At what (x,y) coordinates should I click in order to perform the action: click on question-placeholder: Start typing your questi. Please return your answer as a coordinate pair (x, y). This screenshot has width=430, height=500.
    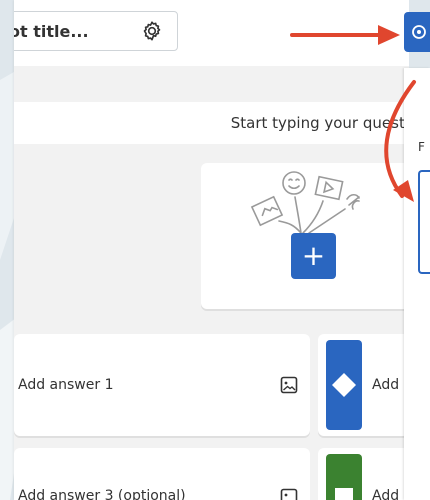
    Looking at the image, I should click on (319, 123).